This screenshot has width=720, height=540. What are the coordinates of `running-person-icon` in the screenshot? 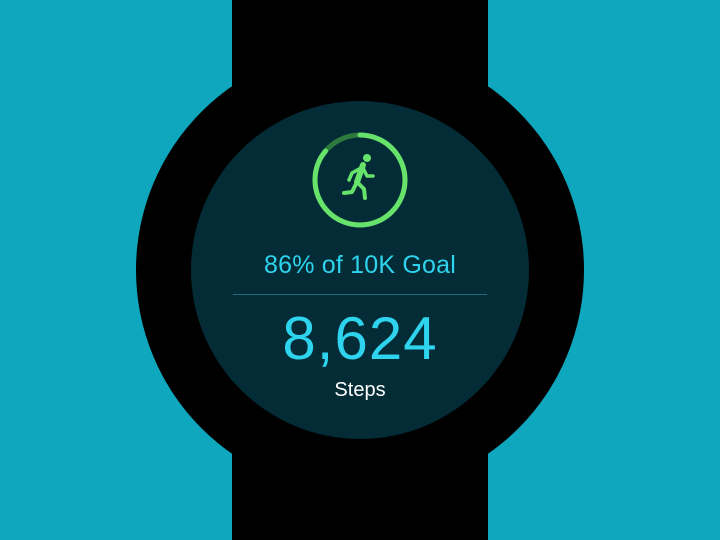 It's located at (358, 177).